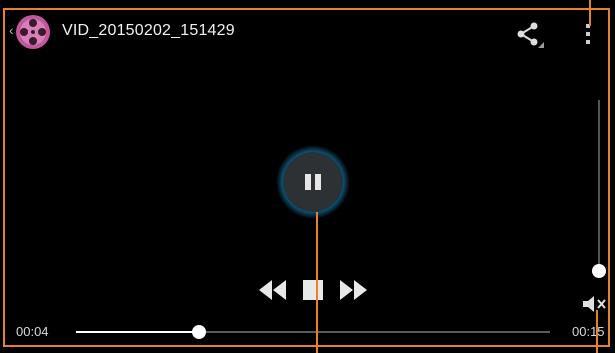  What do you see at coordinates (529, 34) in the screenshot?
I see `share-icon` at bounding box center [529, 34].